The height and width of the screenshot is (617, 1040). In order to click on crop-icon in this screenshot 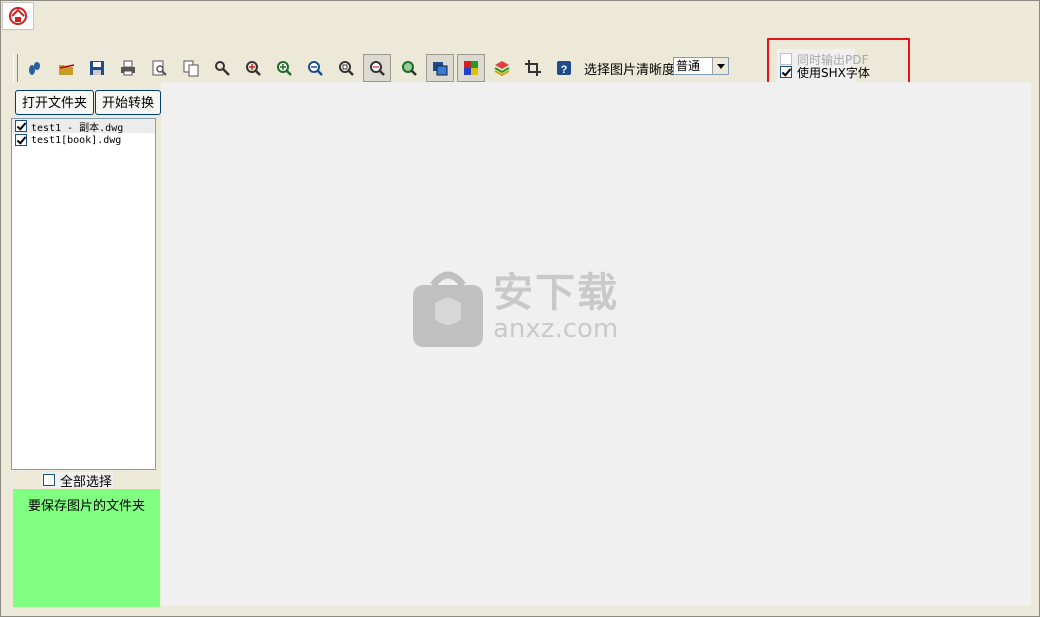, I will do `click(533, 68)`.